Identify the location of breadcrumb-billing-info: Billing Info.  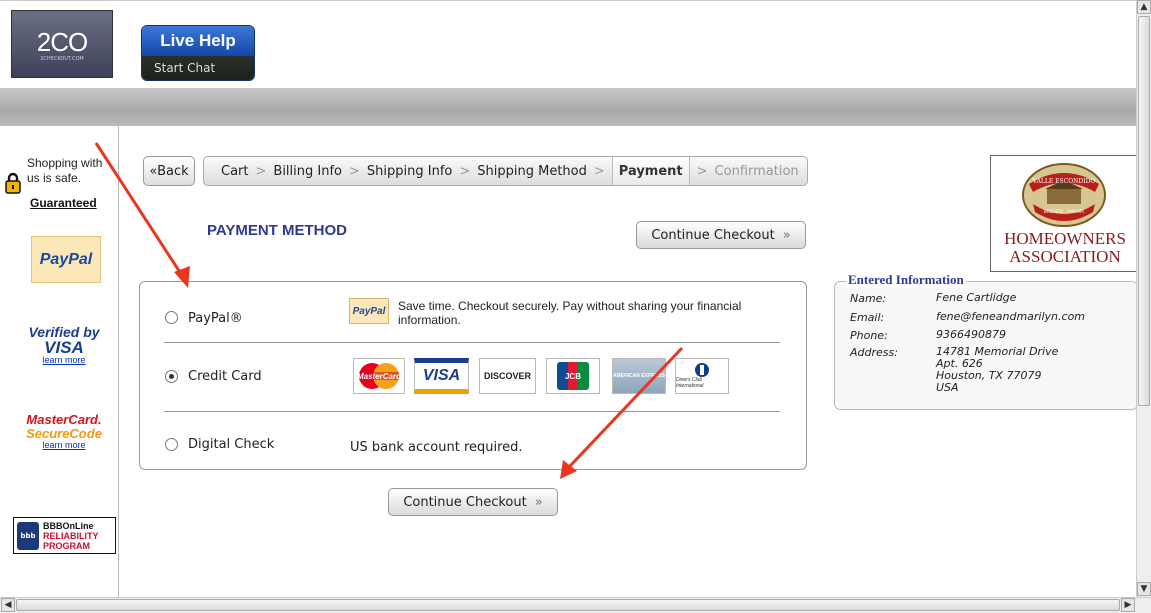
(307, 171).